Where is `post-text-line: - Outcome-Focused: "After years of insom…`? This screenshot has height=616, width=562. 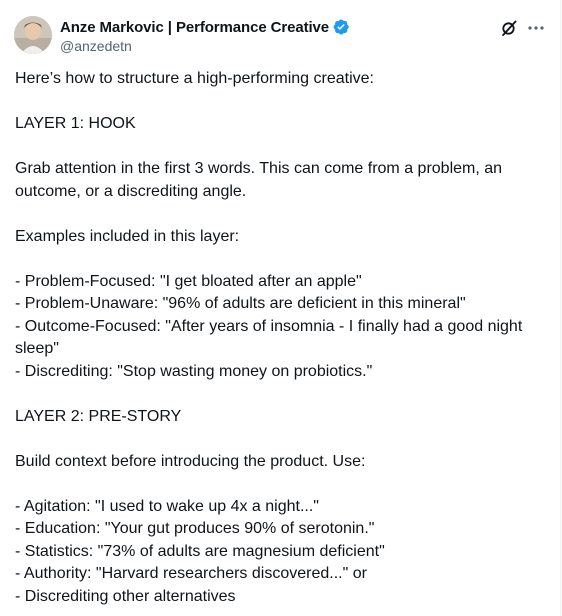
post-text-line: - Outcome-Focused: "After years of insom… is located at coordinates (269, 326).